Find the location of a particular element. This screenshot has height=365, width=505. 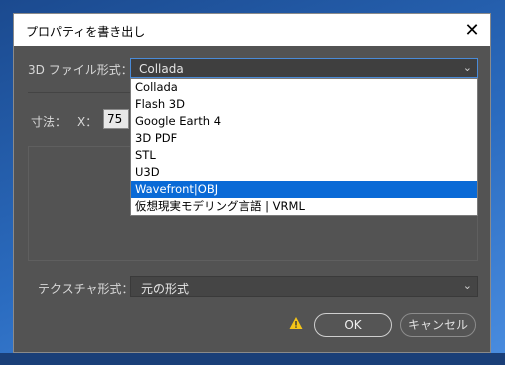

x-label: X： is located at coordinates (87, 122).